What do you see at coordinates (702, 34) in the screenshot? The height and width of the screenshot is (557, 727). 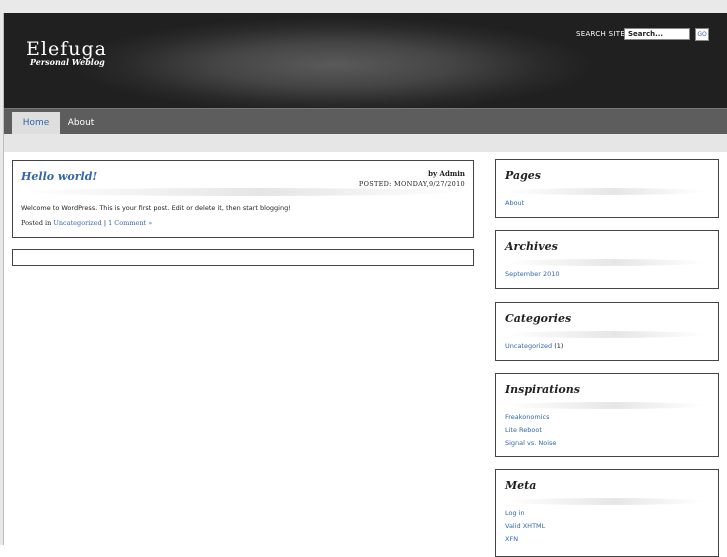 I see `search-go-button: GO` at bounding box center [702, 34].